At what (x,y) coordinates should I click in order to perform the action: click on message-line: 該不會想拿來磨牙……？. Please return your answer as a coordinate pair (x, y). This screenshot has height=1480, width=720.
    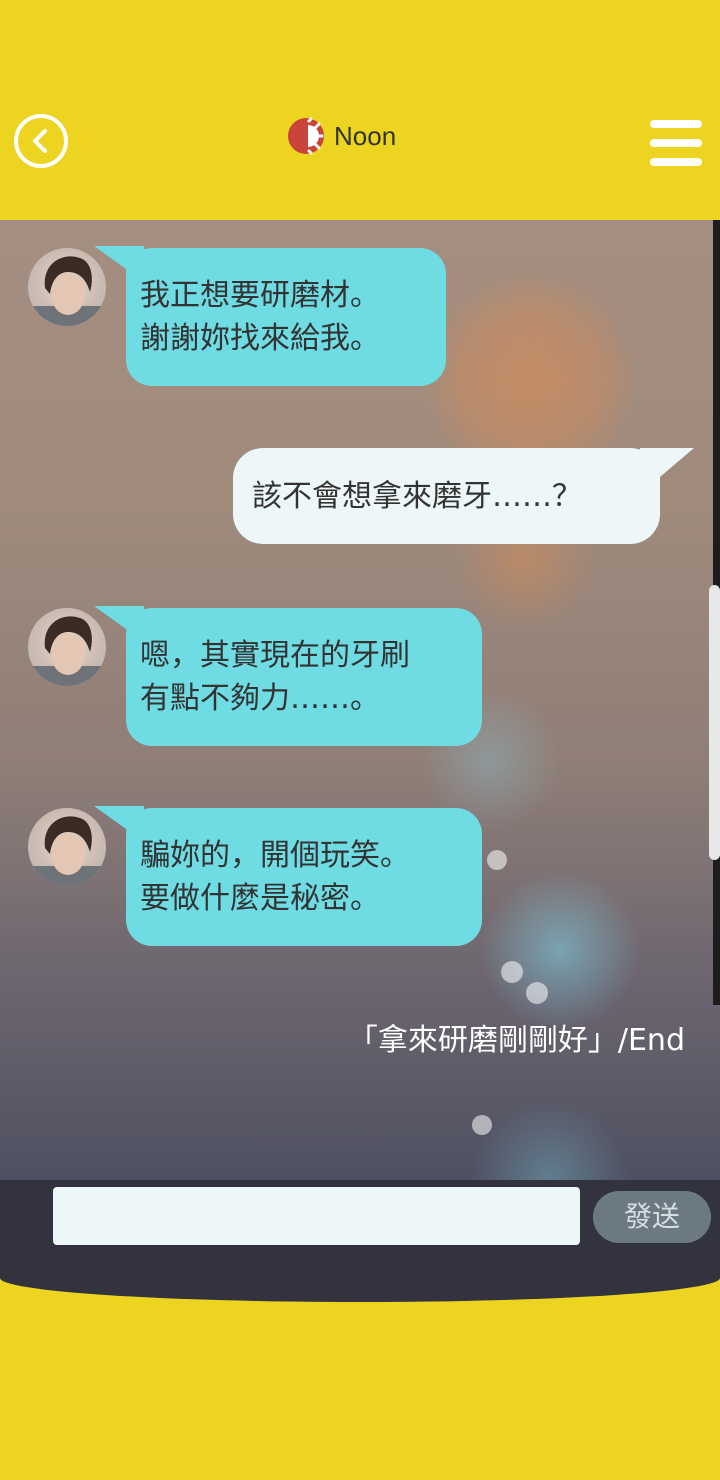
    Looking at the image, I should click on (417, 496).